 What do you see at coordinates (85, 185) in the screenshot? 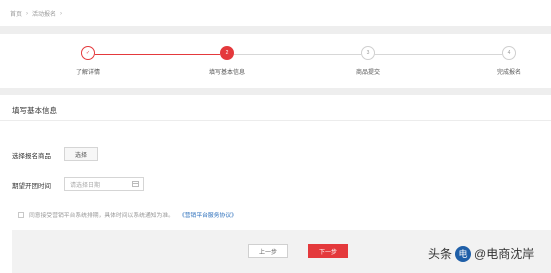
I see `date-placeholder: 请选择日期` at bounding box center [85, 185].